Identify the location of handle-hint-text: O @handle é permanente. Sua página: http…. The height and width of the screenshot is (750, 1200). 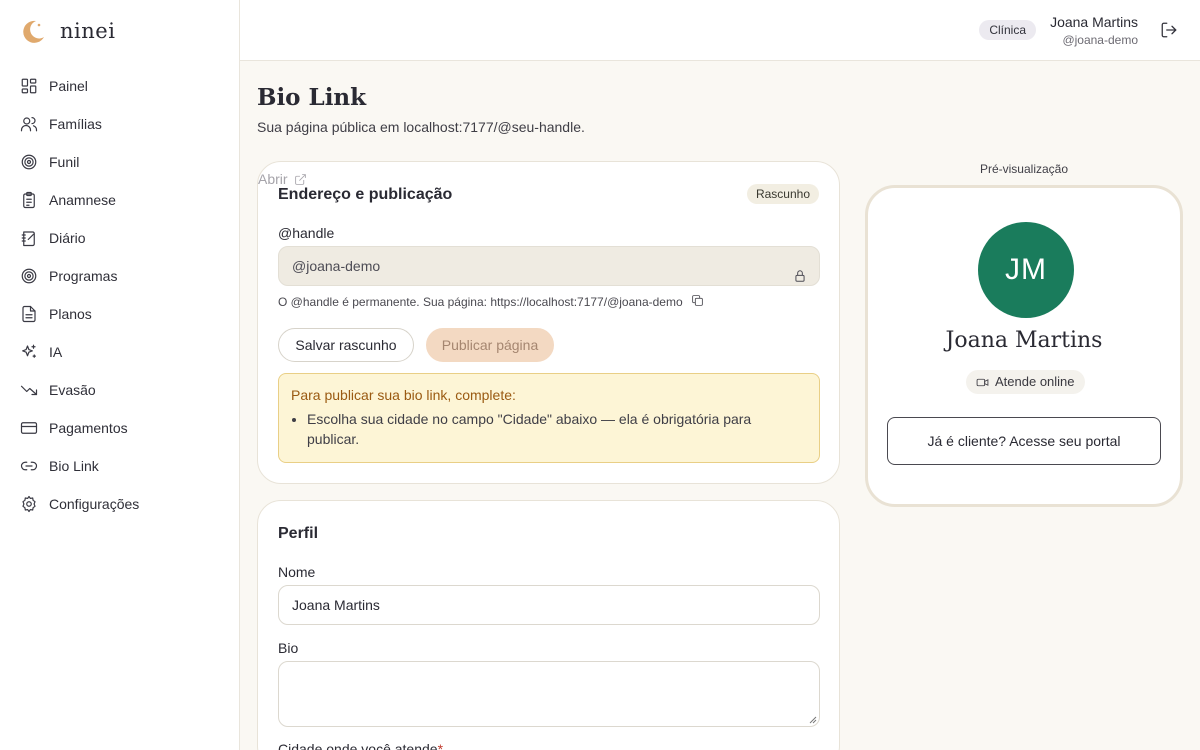
(480, 302).